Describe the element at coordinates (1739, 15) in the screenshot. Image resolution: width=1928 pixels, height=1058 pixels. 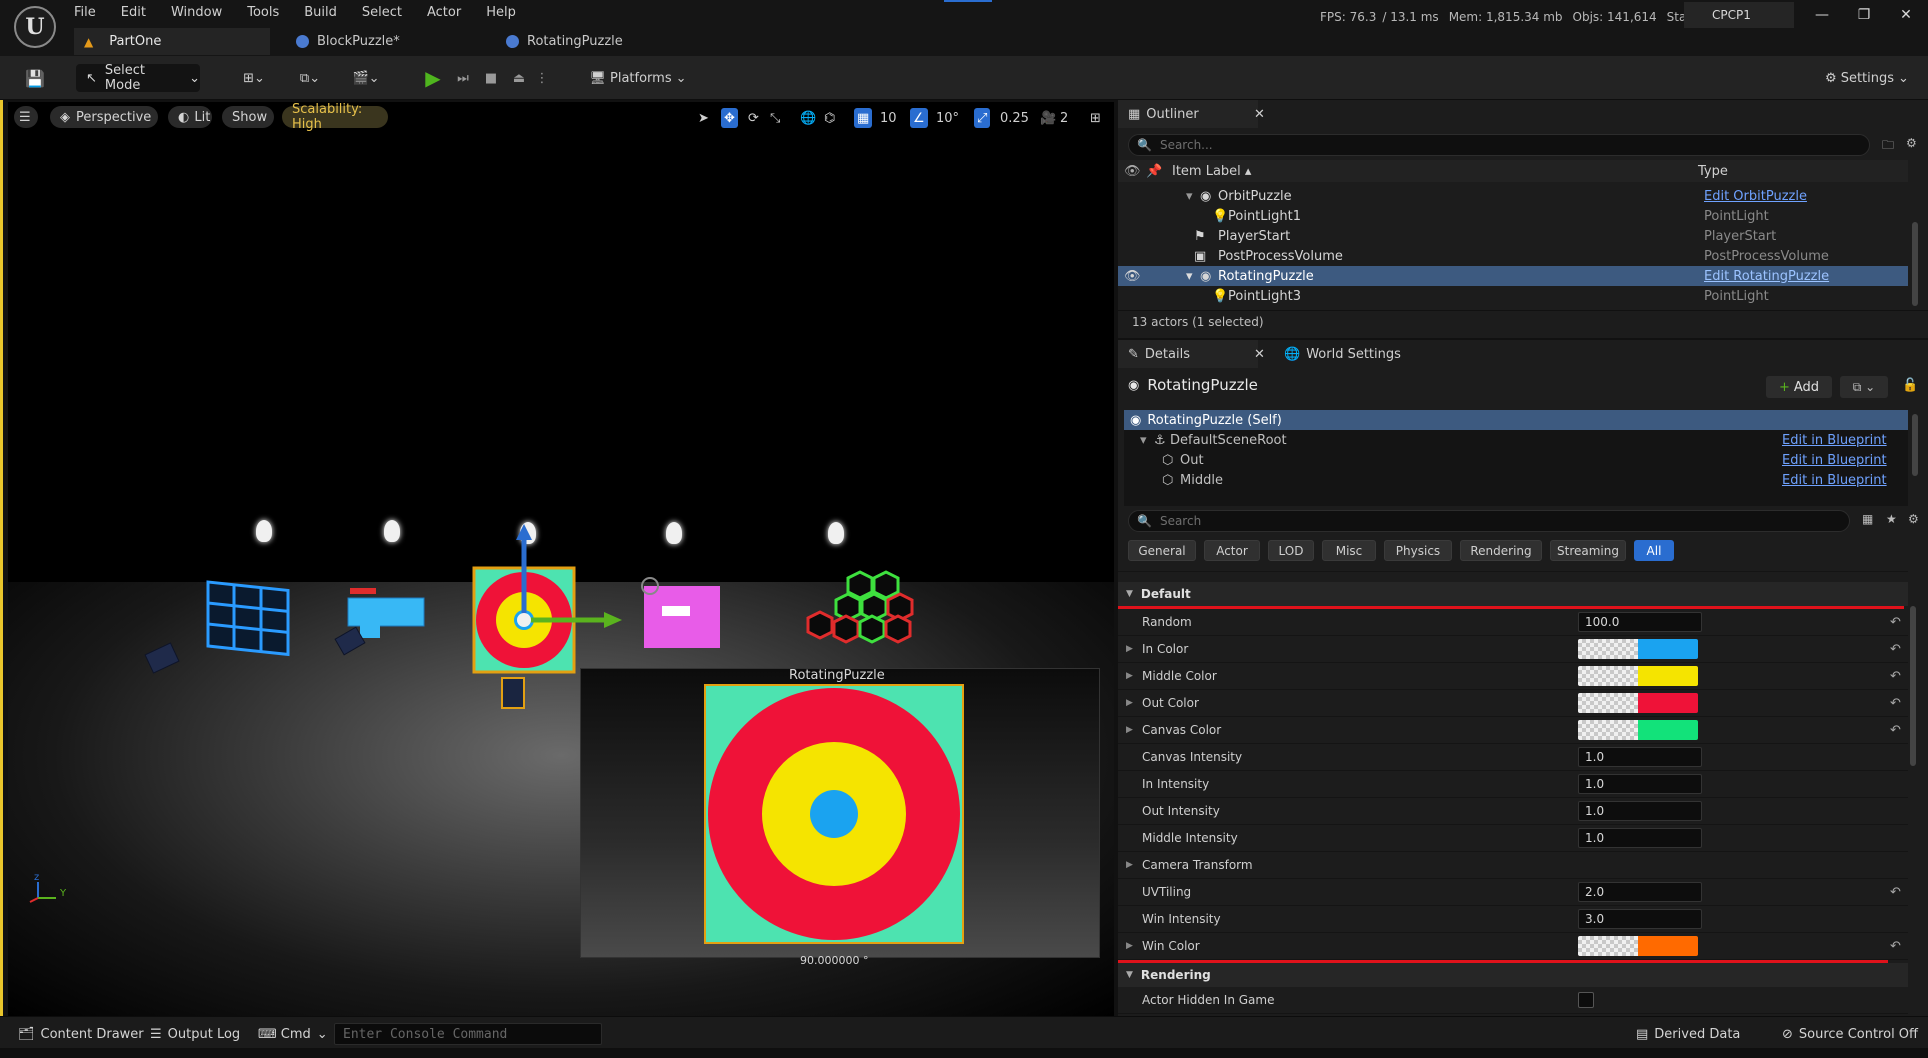
I see `user-badge: CPCP1` at that location.